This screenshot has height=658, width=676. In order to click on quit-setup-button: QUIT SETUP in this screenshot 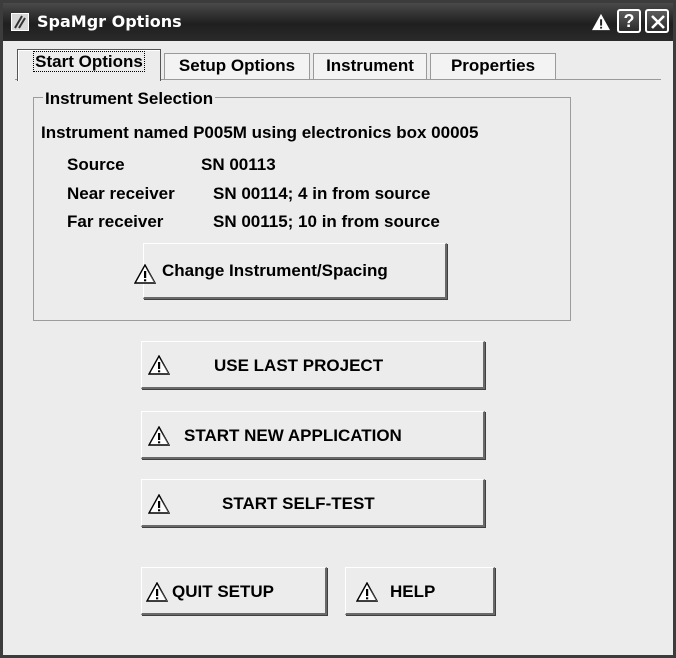, I will do `click(234, 591)`.